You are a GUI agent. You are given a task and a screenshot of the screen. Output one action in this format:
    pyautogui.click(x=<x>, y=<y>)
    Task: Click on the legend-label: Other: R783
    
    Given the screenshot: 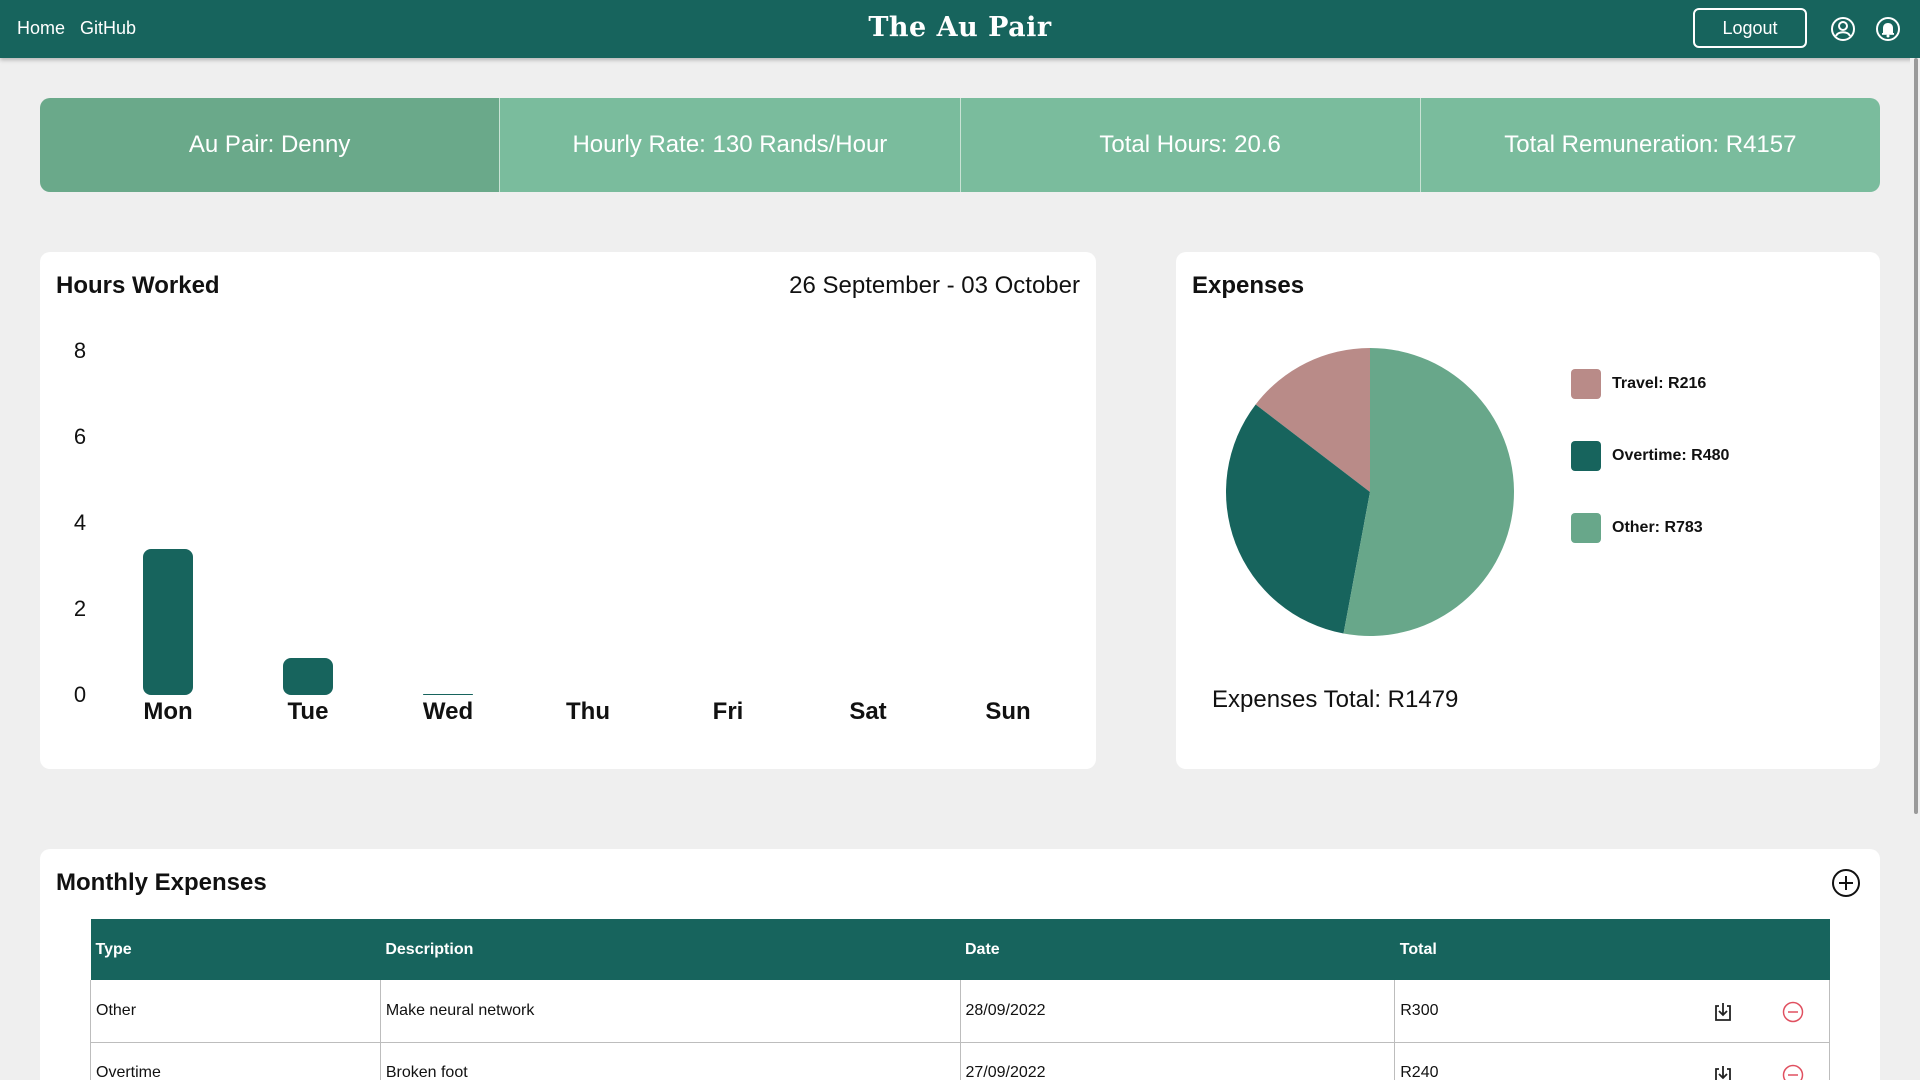 What is the action you would take?
    pyautogui.click(x=1657, y=527)
    